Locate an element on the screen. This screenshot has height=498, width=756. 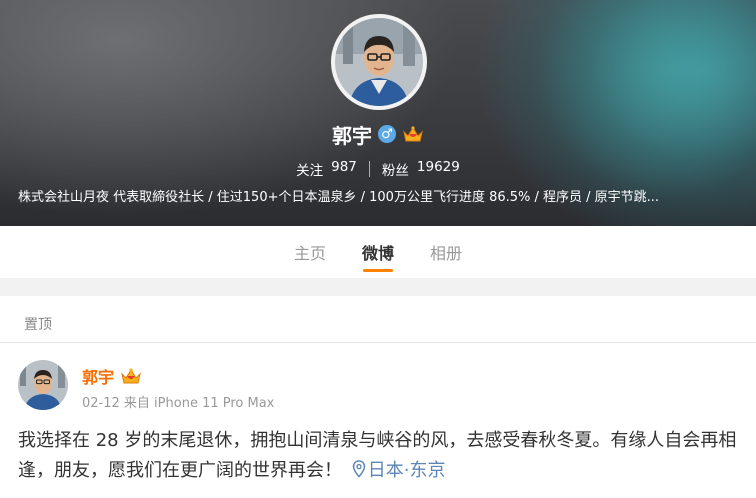
followers-label: 粉丝 is located at coordinates (395, 171).